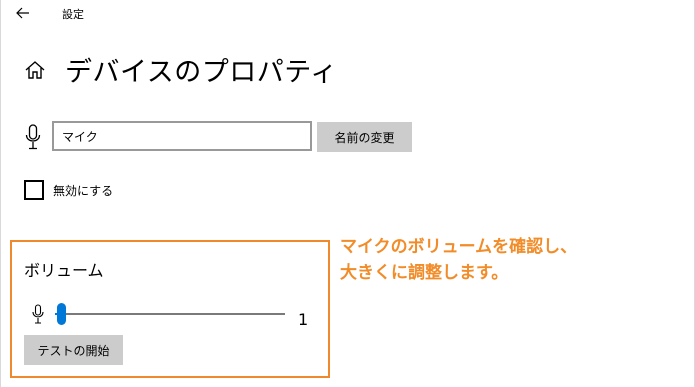  I want to click on window-border-left, so click(0, 193).